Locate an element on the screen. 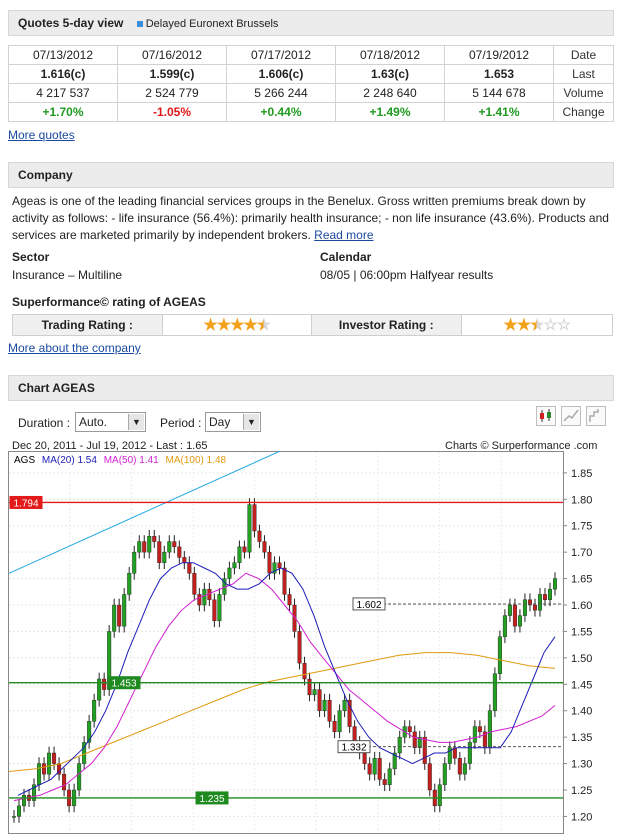 This screenshot has height=838, width=640. y-tick-label: 1.30 is located at coordinates (581, 765).